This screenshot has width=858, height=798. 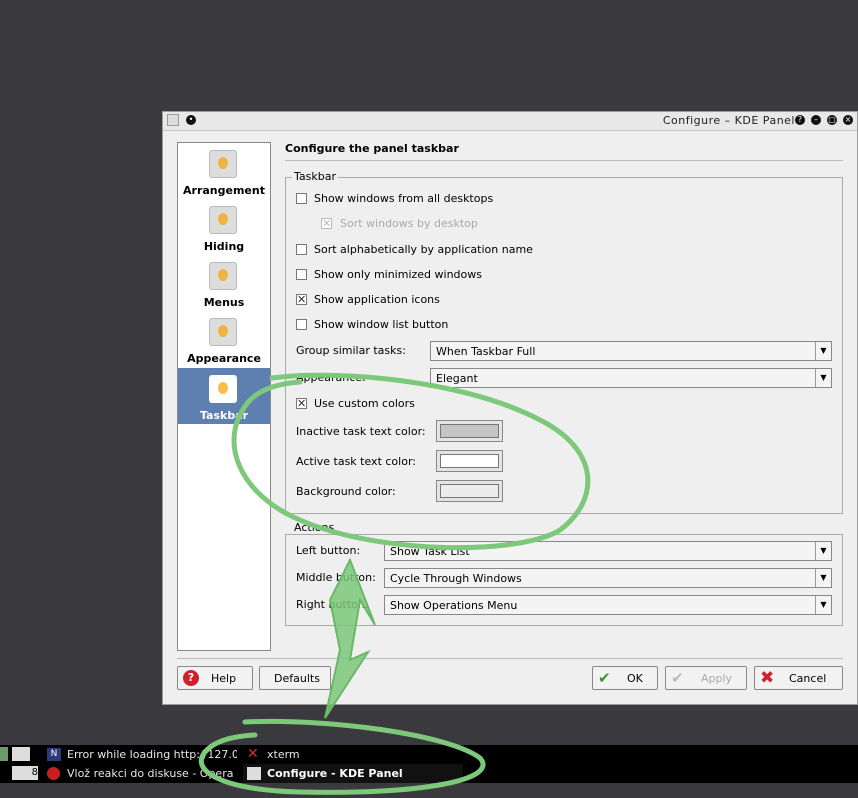 I want to click on group-title: Actions, so click(x=314, y=527).